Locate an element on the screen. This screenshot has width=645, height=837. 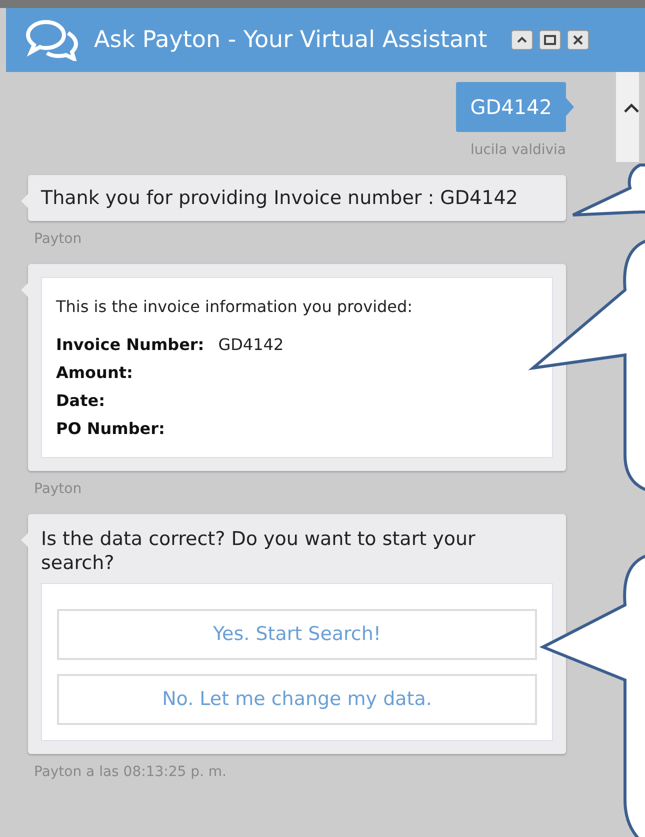
square-icon is located at coordinates (550, 40).